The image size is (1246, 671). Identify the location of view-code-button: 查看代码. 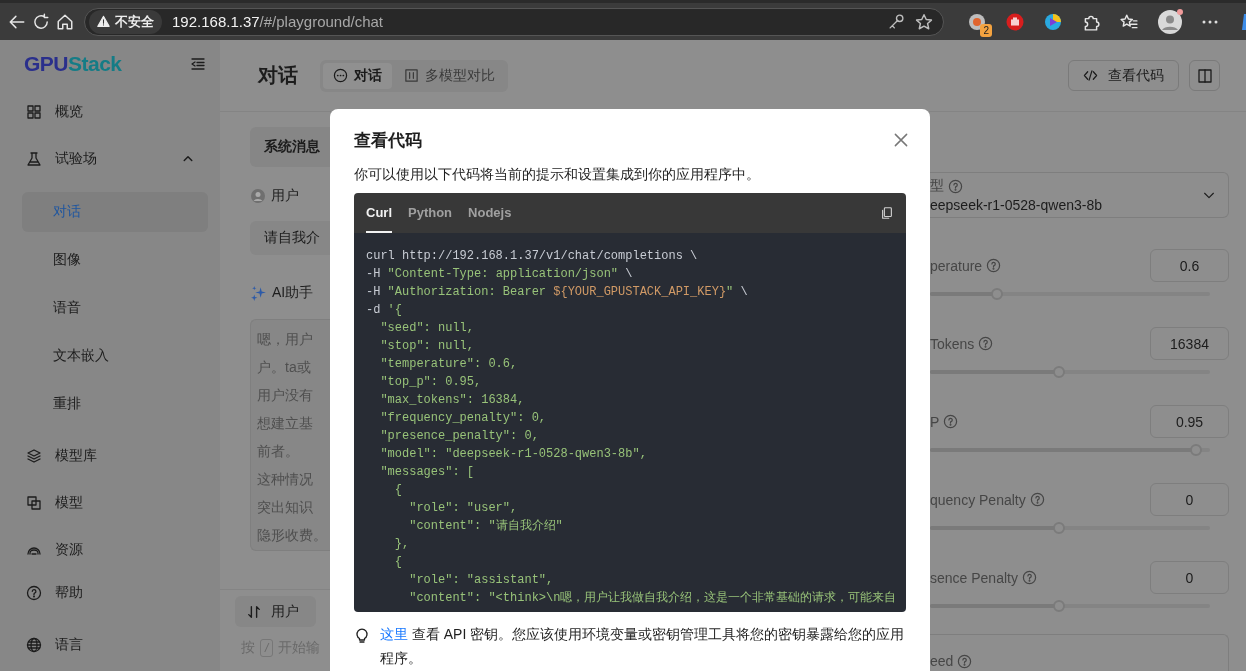
(1123, 75).